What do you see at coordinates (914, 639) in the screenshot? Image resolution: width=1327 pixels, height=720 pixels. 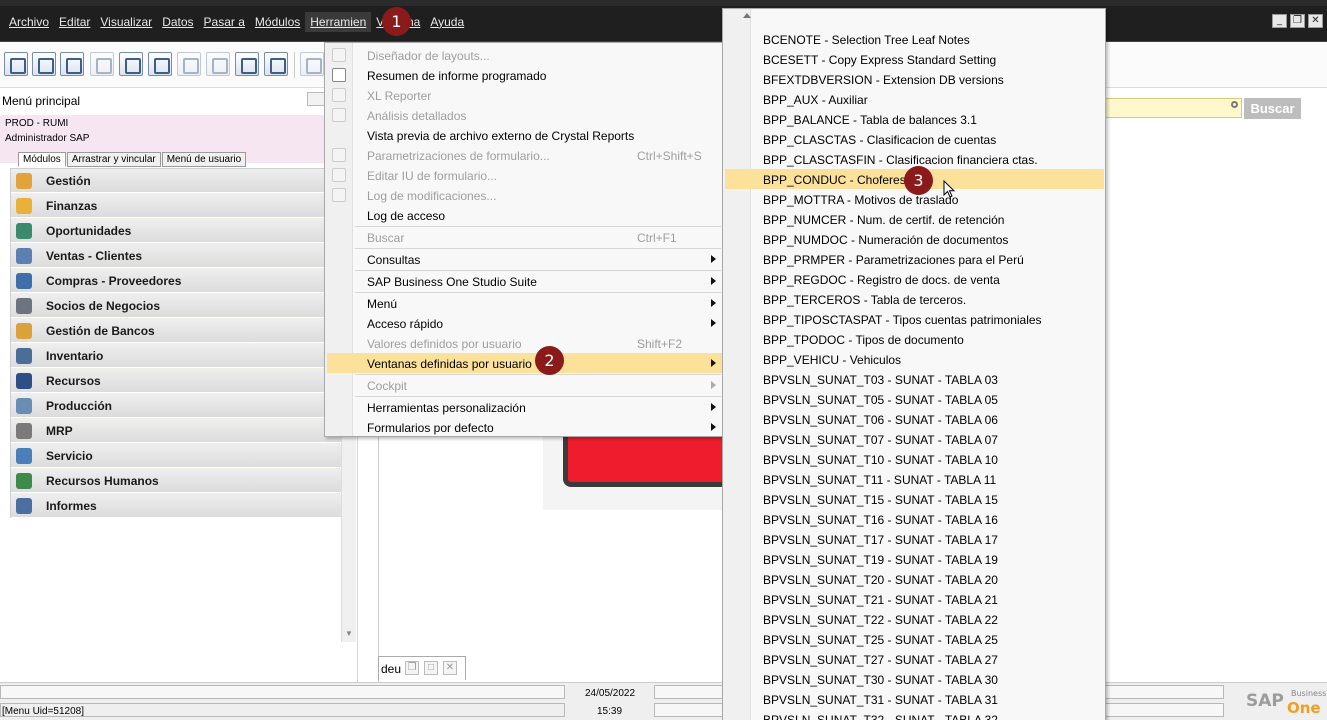 I see `user-window-item: BPVSLN_SUNAT_T25 - SUNAT - TABLA 25` at bounding box center [914, 639].